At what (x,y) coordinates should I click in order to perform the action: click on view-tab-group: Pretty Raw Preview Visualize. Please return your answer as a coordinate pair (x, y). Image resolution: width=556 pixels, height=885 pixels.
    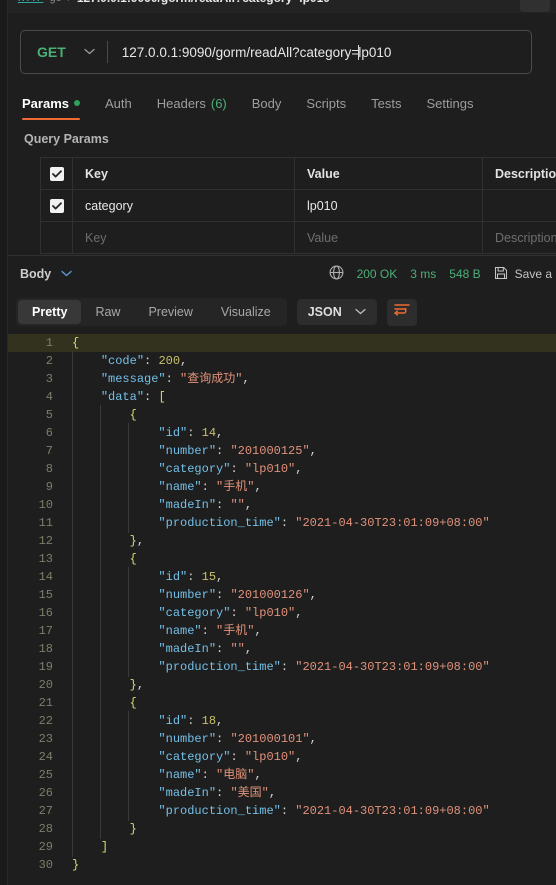
    Looking at the image, I should click on (151, 312).